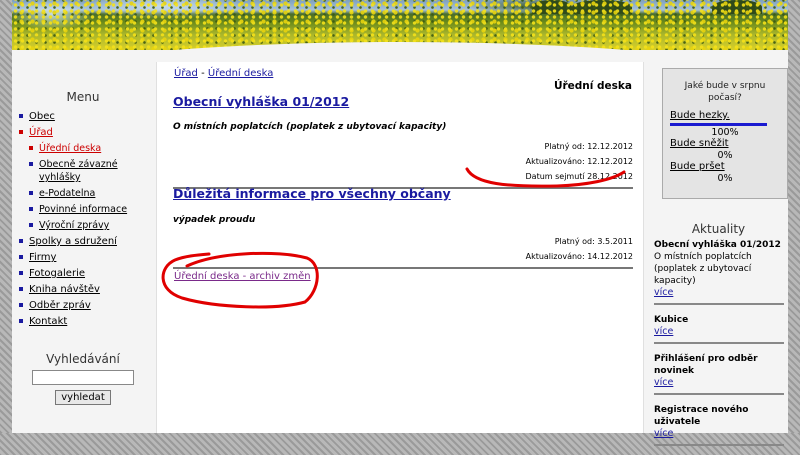 The image size is (800, 455). Describe the element at coordinates (725, 92) in the screenshot. I see `poll-question: Jaké bude v srpnu počasí?` at that location.